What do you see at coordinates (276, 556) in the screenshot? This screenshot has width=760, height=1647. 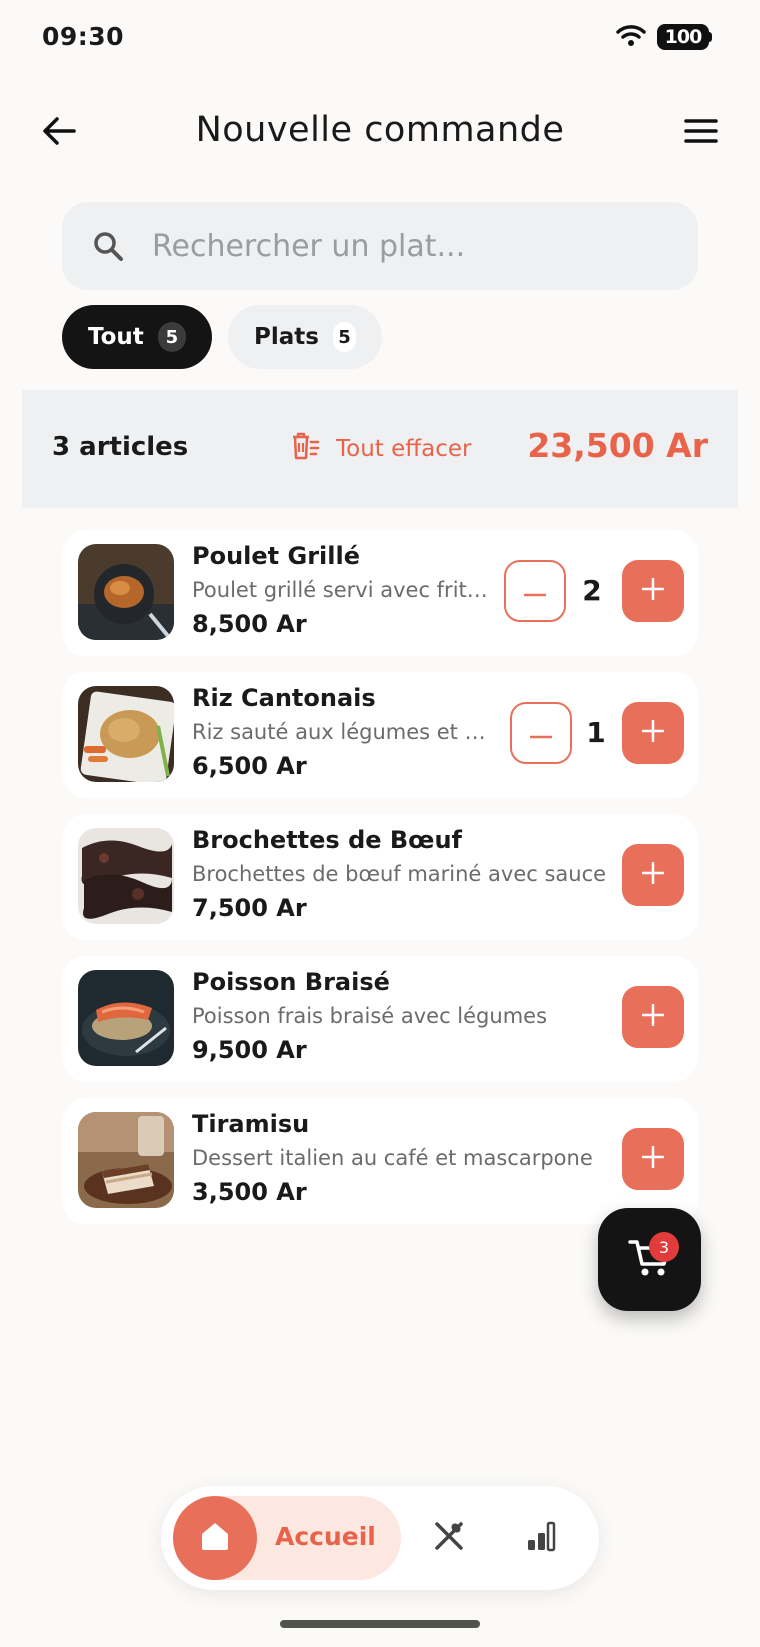 I see `item-name: Poulet Grillé` at bounding box center [276, 556].